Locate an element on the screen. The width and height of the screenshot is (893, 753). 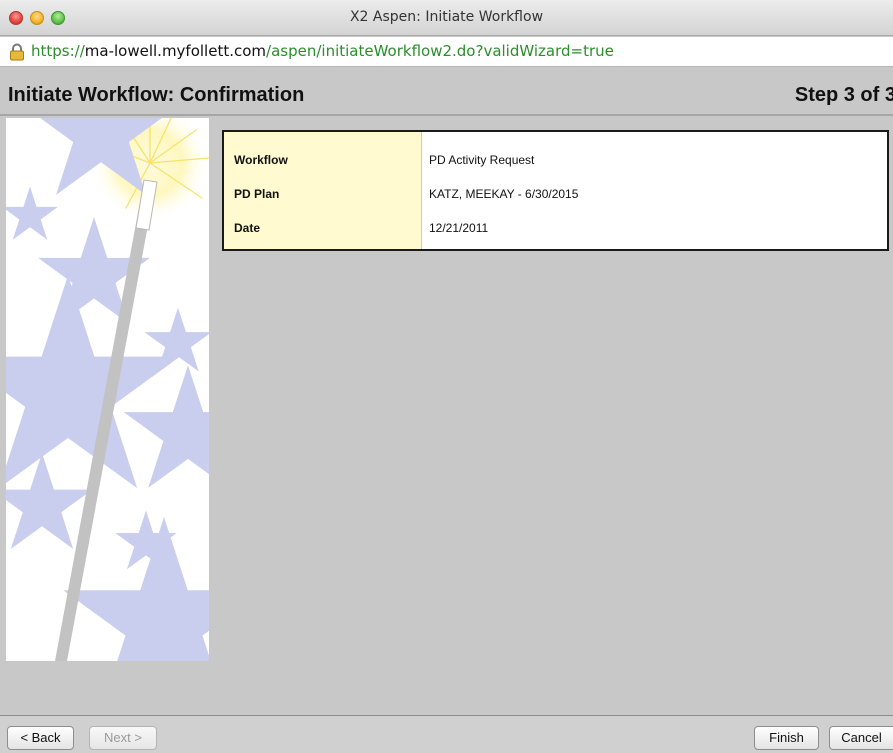
cancel-button: Cancel is located at coordinates (861, 738).